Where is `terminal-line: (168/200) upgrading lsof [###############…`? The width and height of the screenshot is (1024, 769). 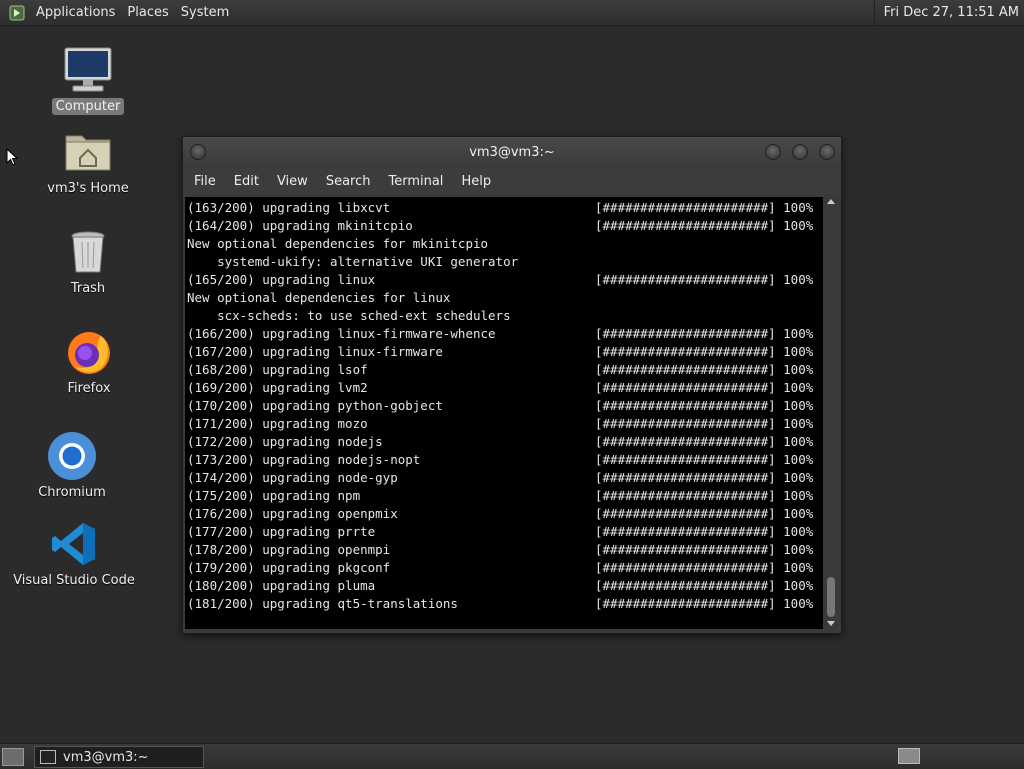
terminal-line: (168/200) upgrading lsof [###############… is located at coordinates (500, 370).